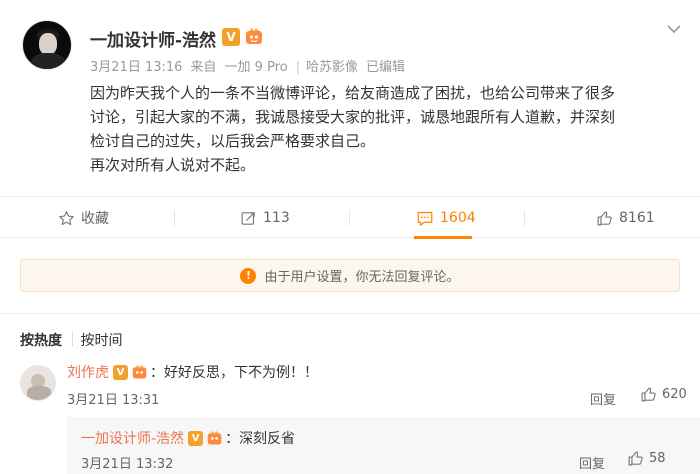  I want to click on post-source-prefix: 来自, so click(203, 67).